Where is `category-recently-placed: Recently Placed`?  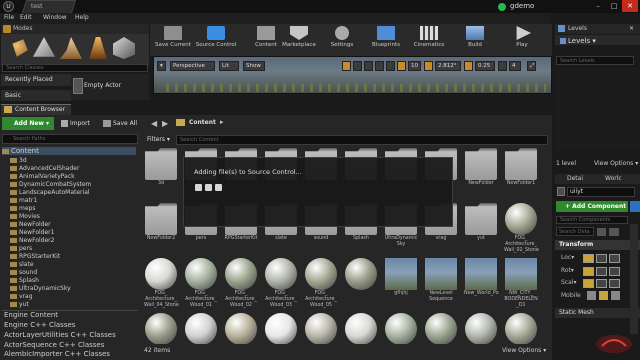
category-recently-placed: Recently Placed is located at coordinates (36, 80).